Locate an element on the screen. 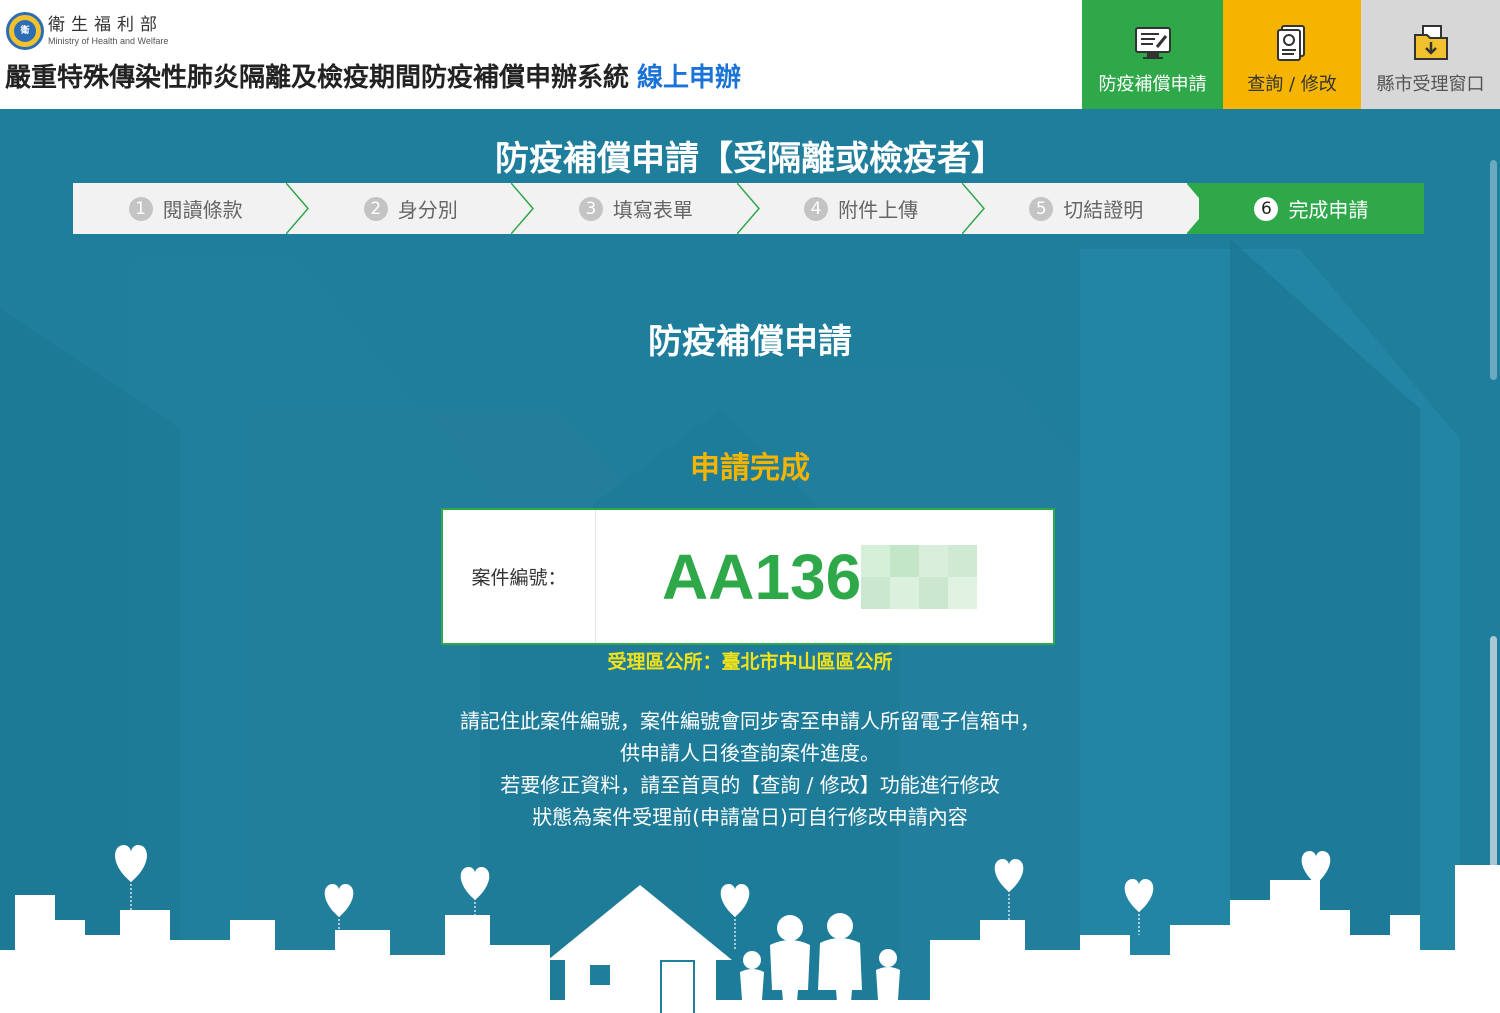  step-number: 6 is located at coordinates (1266, 208).